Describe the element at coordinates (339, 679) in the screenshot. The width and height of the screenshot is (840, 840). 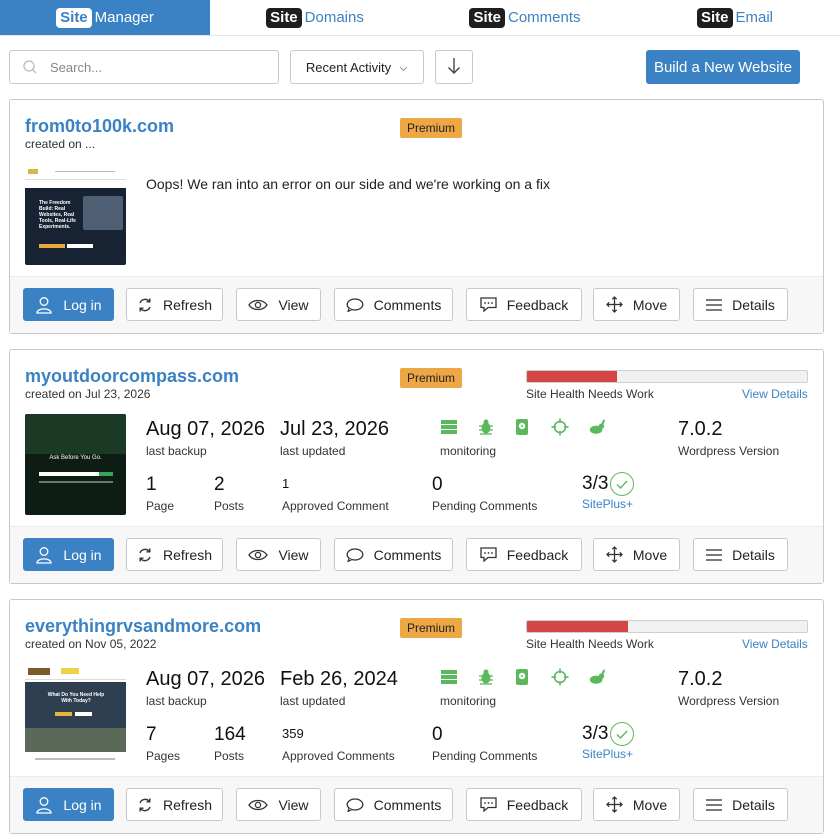
I see `last-updated-value: Feb 26, 2024` at that location.